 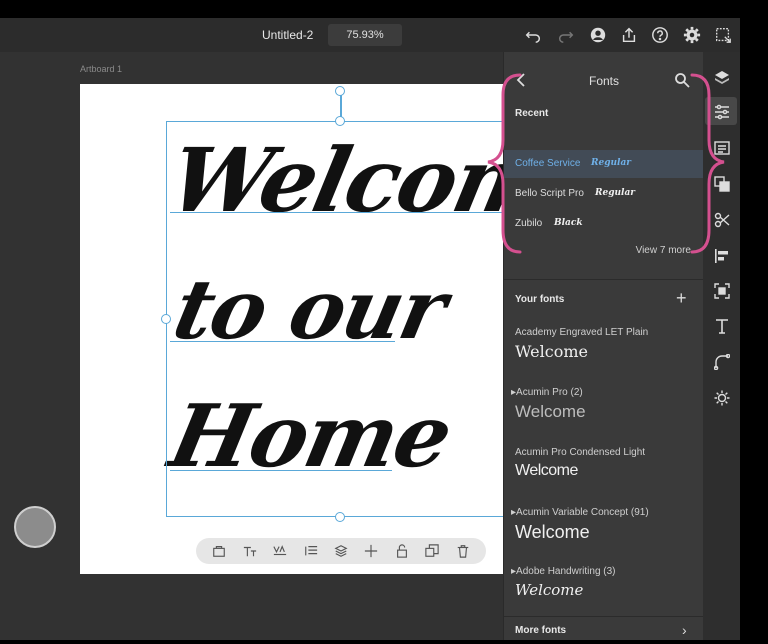 What do you see at coordinates (721, 346) in the screenshot?
I see `right-rail` at bounding box center [721, 346].